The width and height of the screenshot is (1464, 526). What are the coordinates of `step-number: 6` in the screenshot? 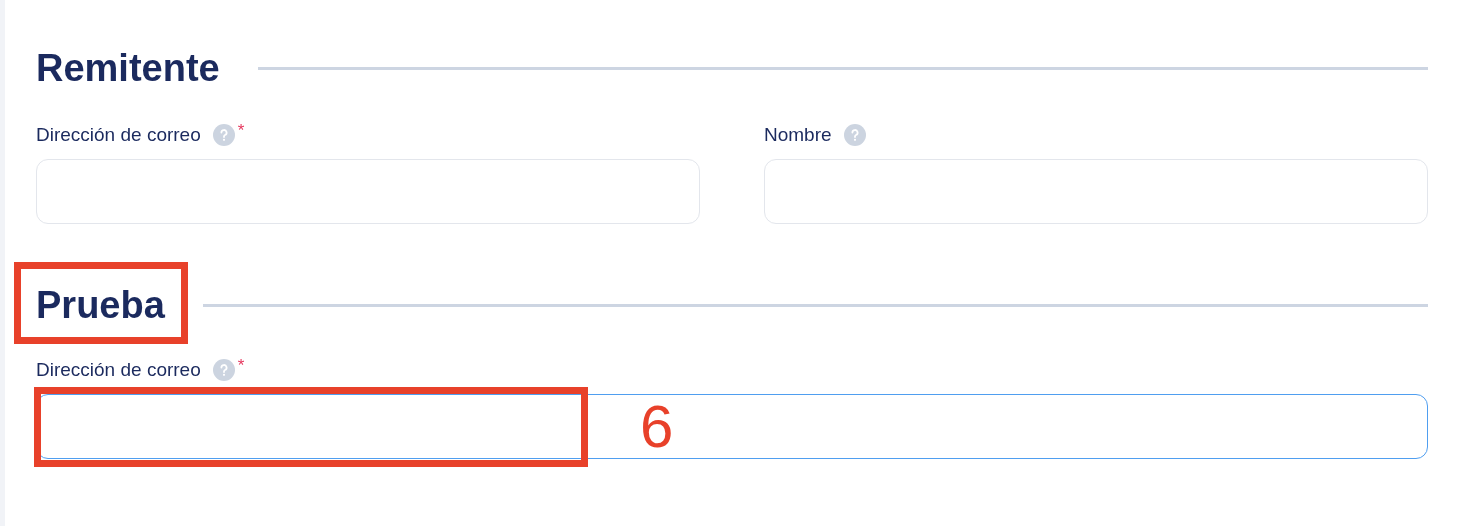 It's located at (657, 427).